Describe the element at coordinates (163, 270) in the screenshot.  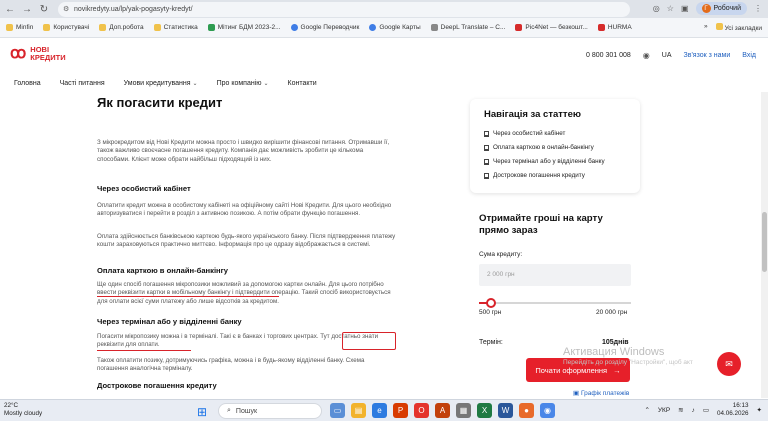
I see `section-heading: Оплата карткою в онлайн-банкінгу` at that location.